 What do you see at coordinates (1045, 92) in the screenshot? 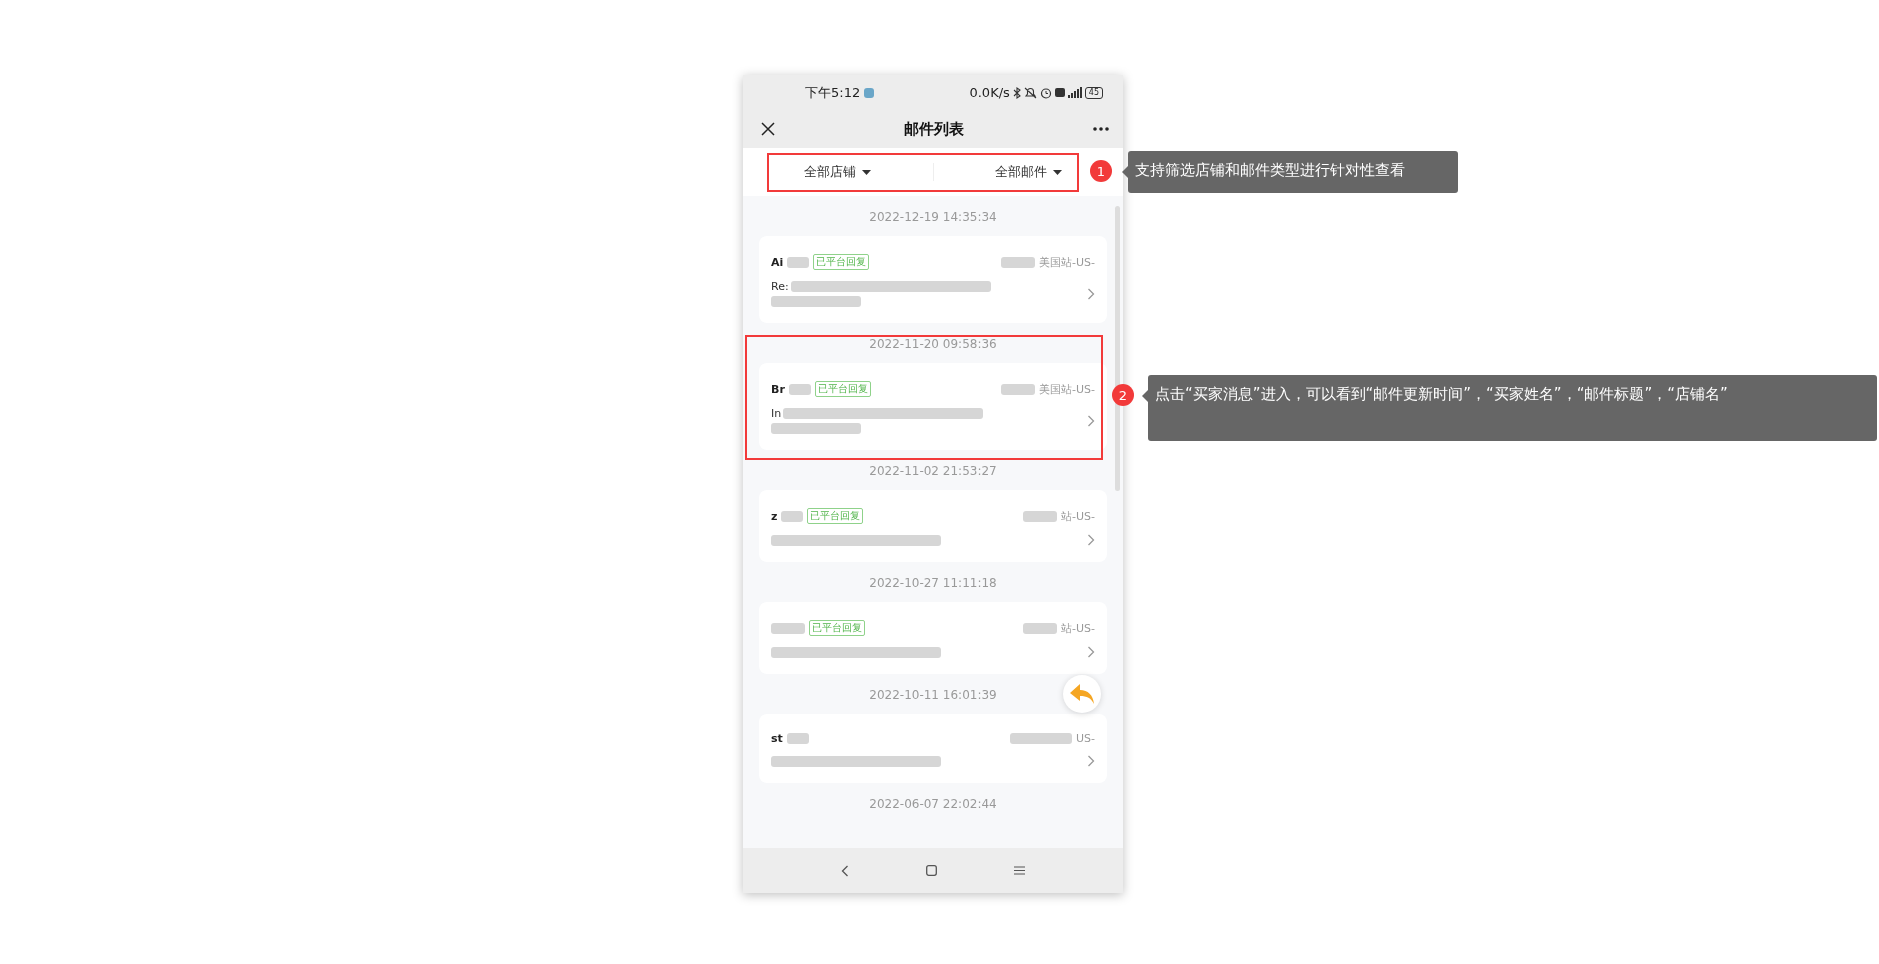
I see `alarm-icon` at bounding box center [1045, 92].